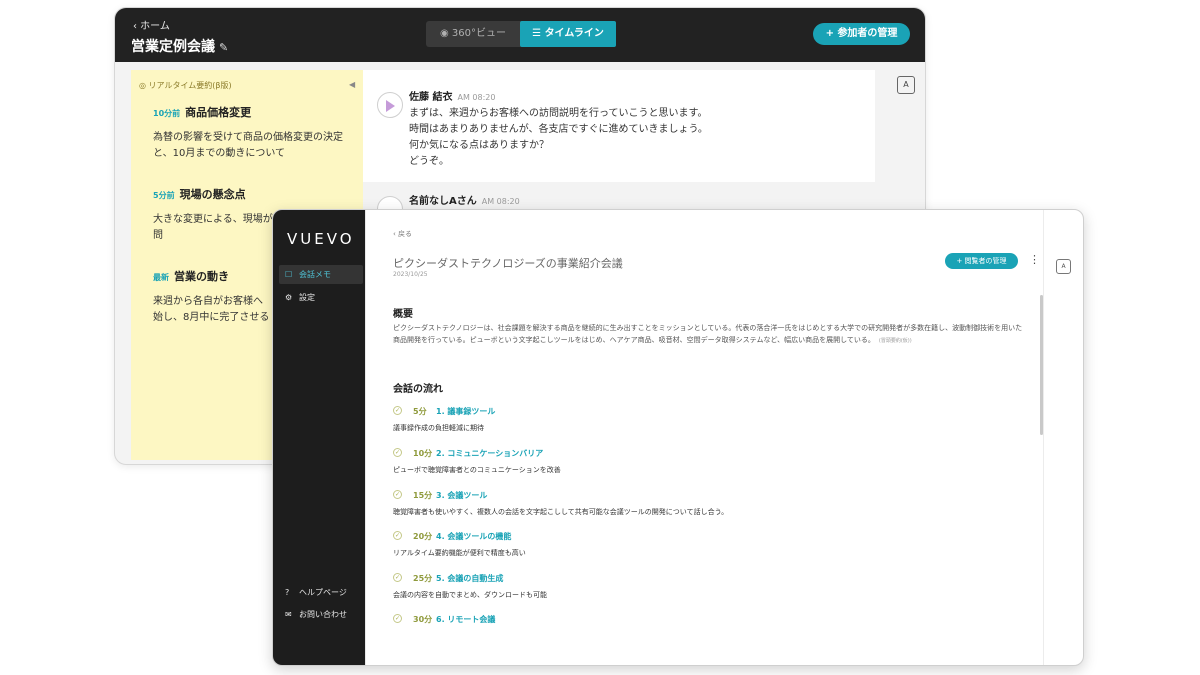 Image resolution: width=1200 pixels, height=675 pixels. What do you see at coordinates (151, 24) in the screenshot?
I see `home-link: ‹ ホーム` at bounding box center [151, 24].